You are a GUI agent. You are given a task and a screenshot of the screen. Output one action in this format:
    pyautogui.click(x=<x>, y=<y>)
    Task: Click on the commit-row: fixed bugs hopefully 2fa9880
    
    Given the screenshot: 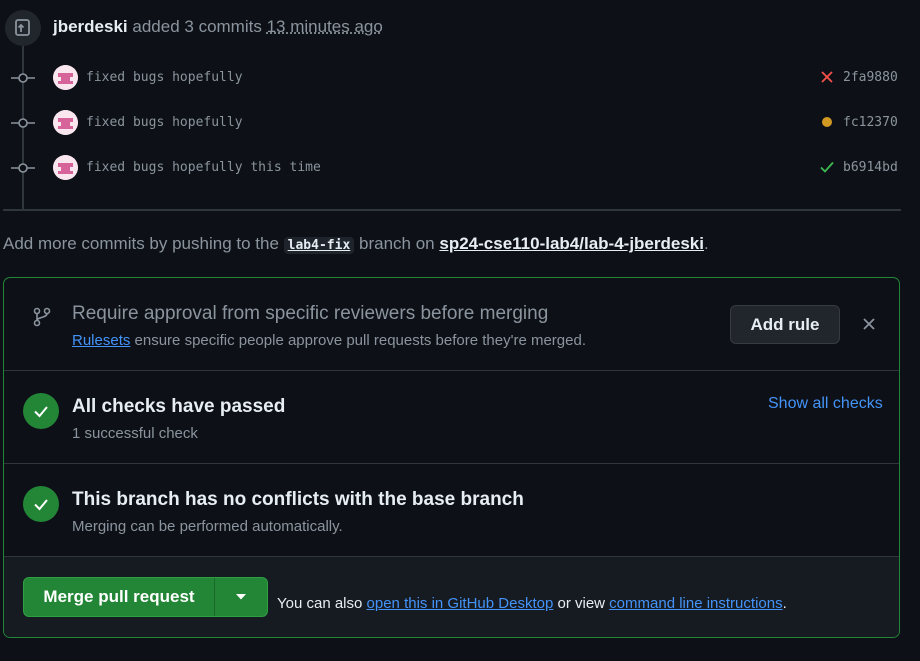 What is the action you would take?
    pyautogui.click(x=455, y=78)
    